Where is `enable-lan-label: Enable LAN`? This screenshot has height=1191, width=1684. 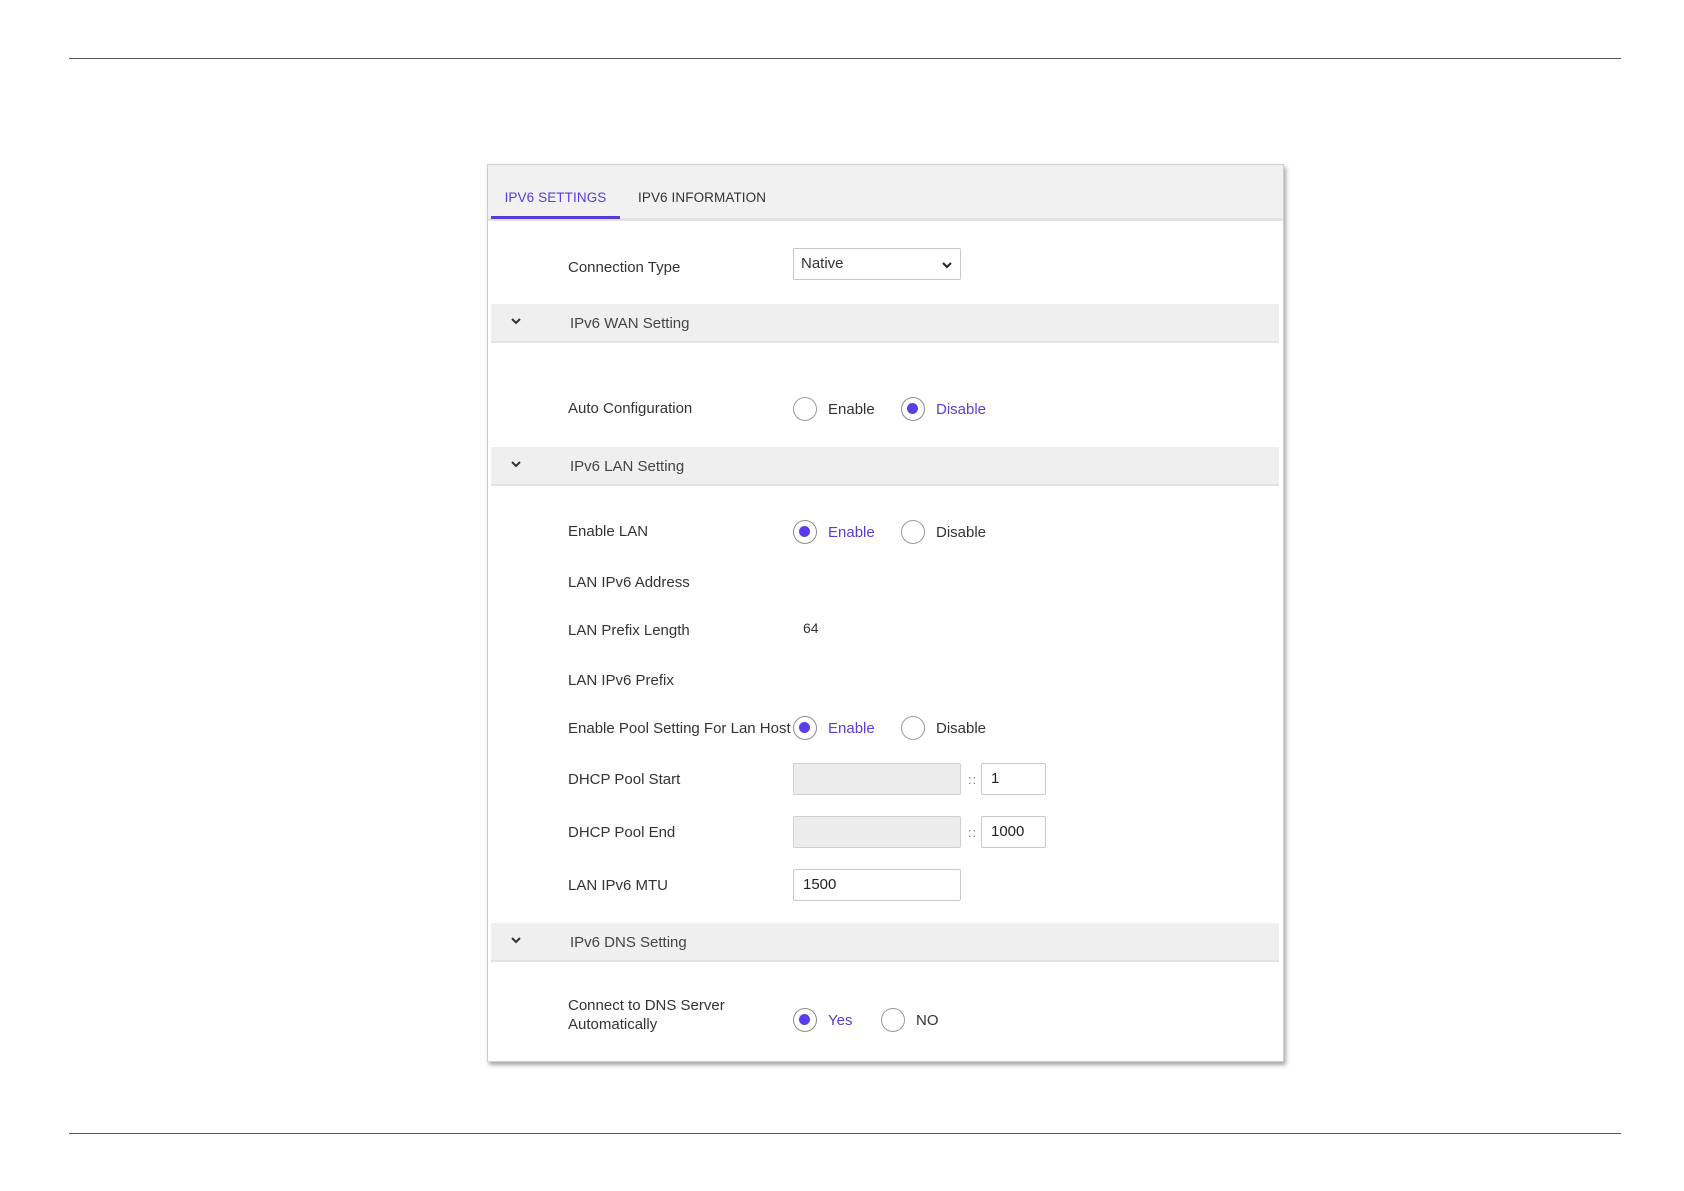
enable-lan-label: Enable LAN is located at coordinates (608, 531).